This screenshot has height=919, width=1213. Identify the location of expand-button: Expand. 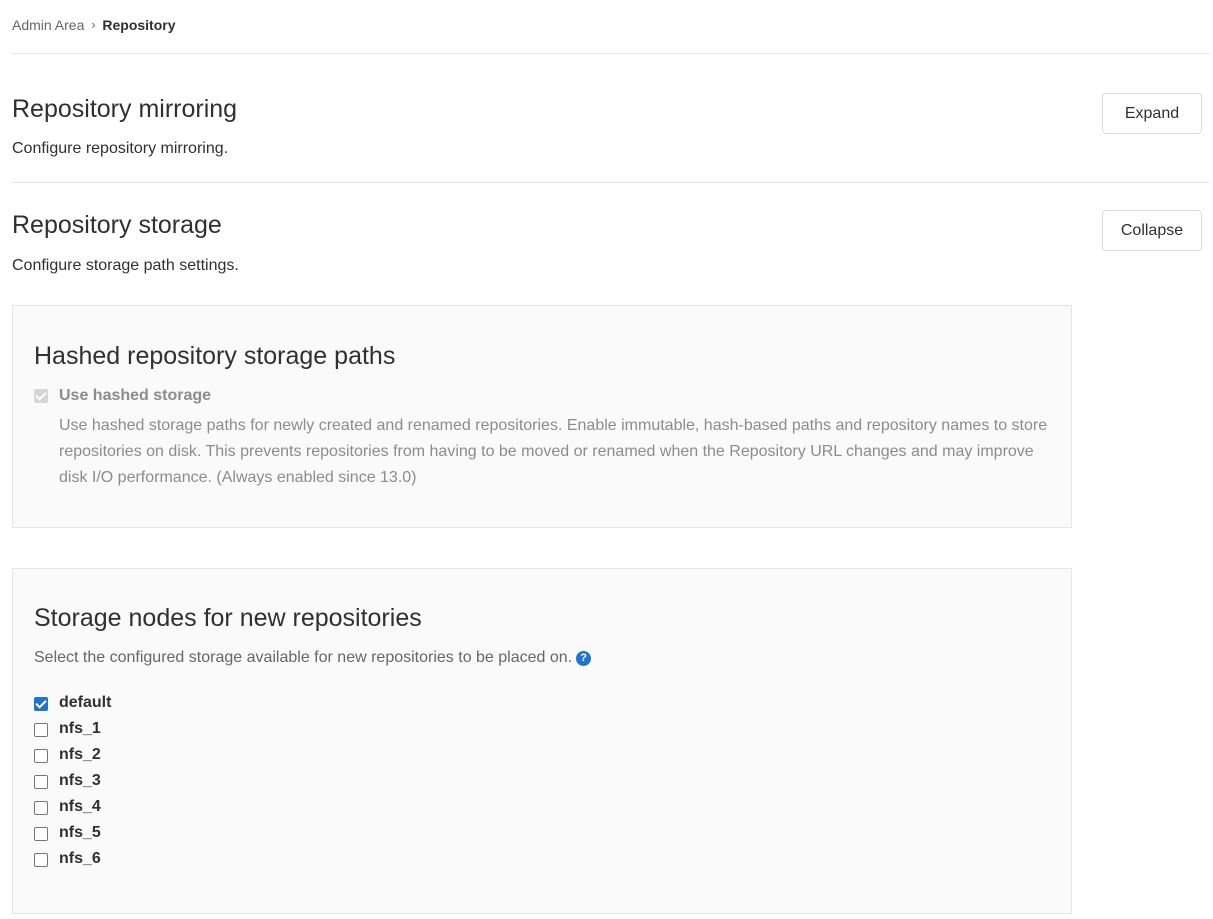
(1152, 113).